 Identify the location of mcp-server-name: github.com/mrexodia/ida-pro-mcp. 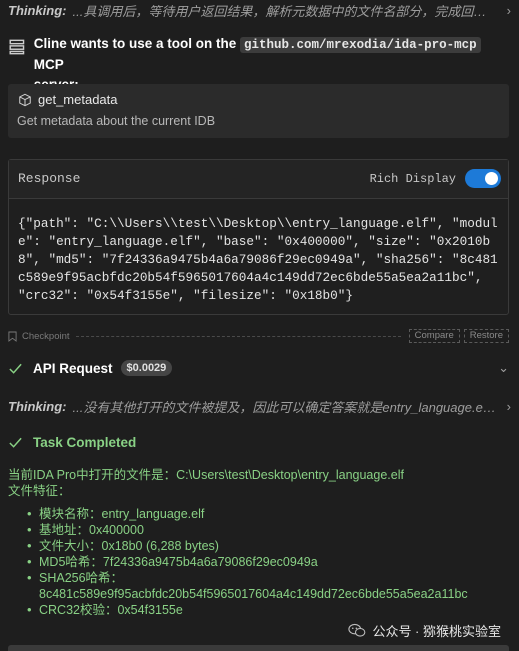
(360, 45).